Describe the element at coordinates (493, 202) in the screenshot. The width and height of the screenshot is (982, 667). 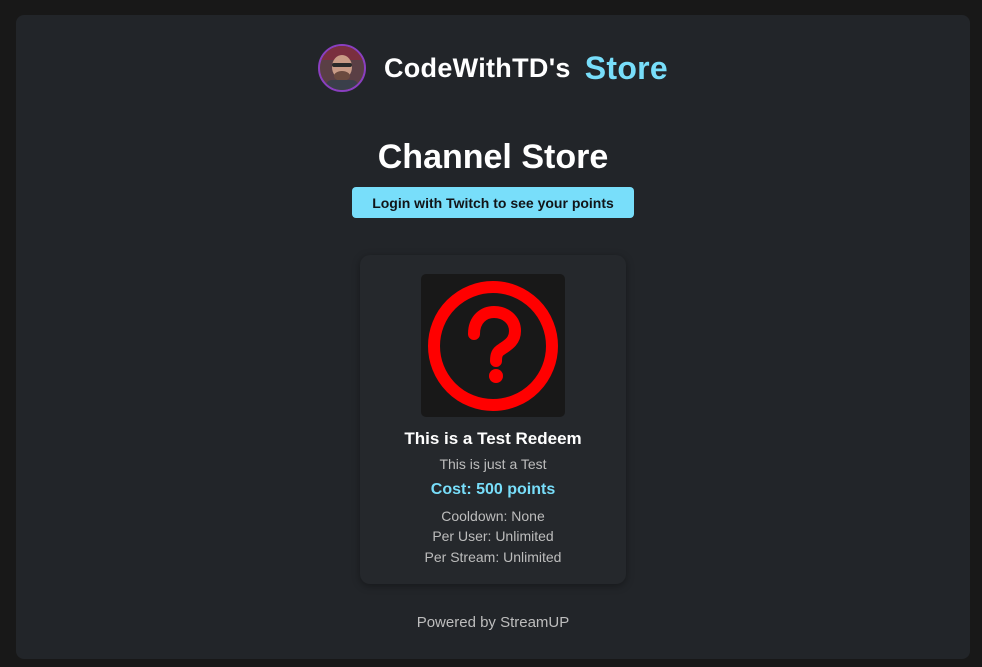
I see `login-twitch-button: Login with Twitch to see your points` at that location.